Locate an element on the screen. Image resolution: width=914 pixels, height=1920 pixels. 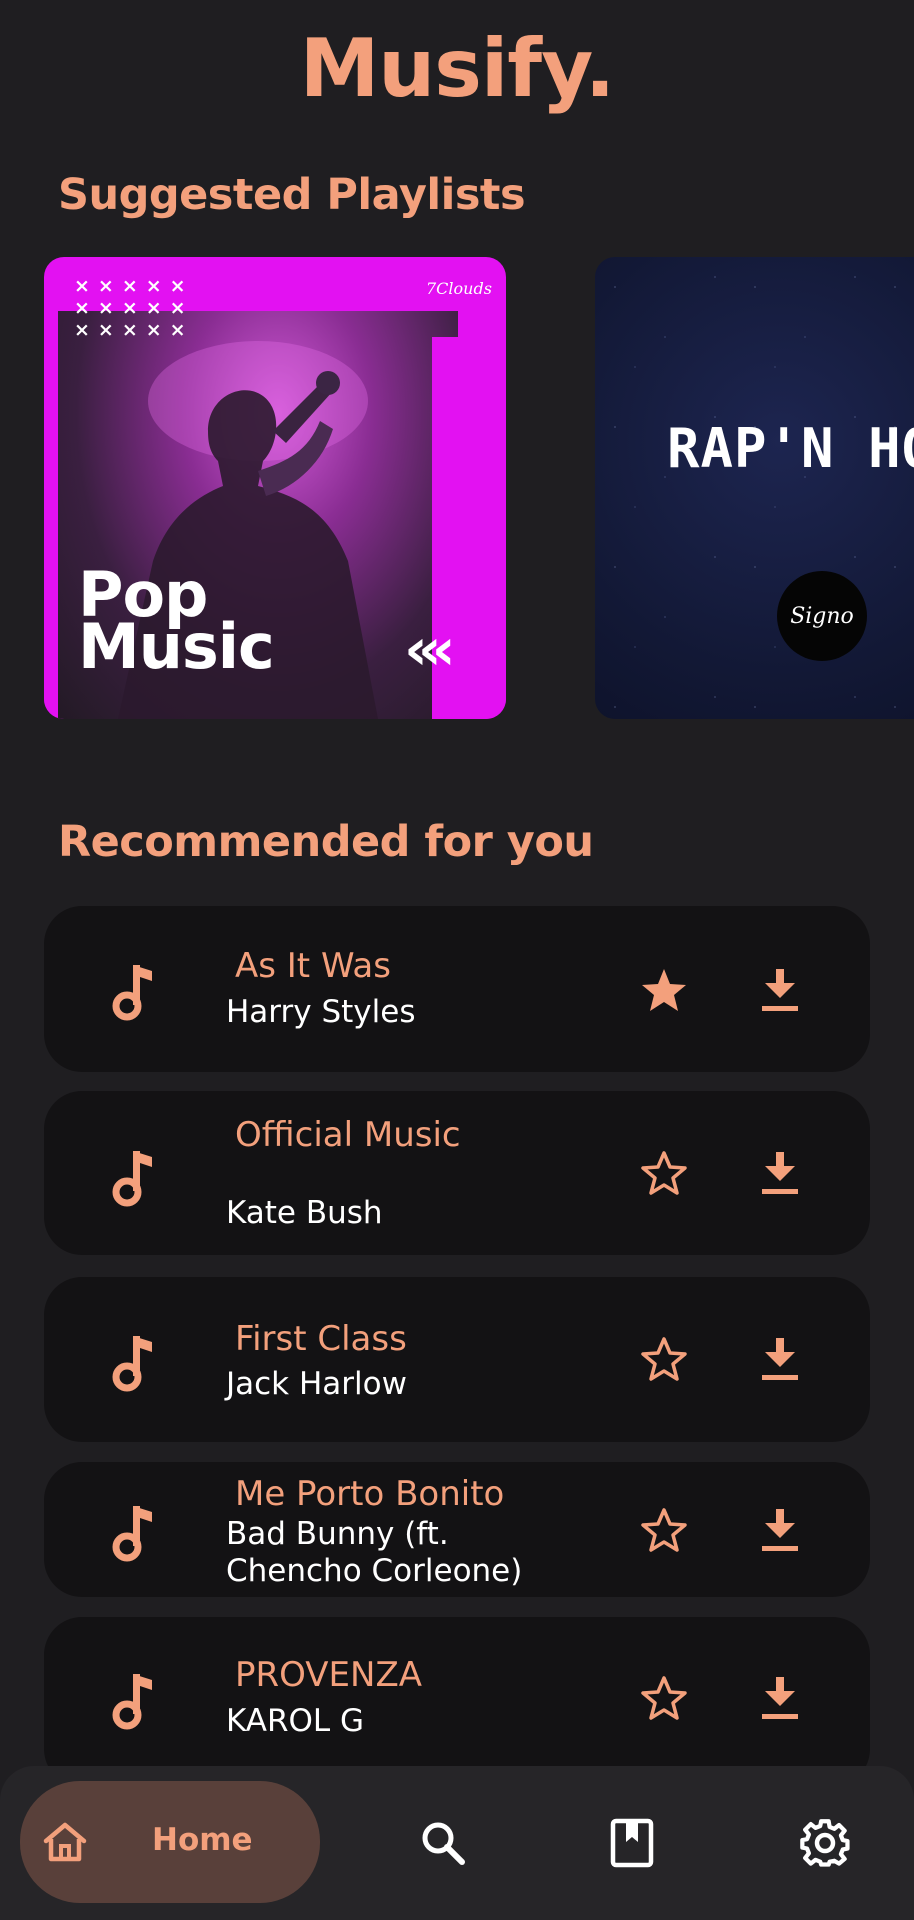
suggested-playlists-heading: Suggested Playlists is located at coordinates (292, 195).